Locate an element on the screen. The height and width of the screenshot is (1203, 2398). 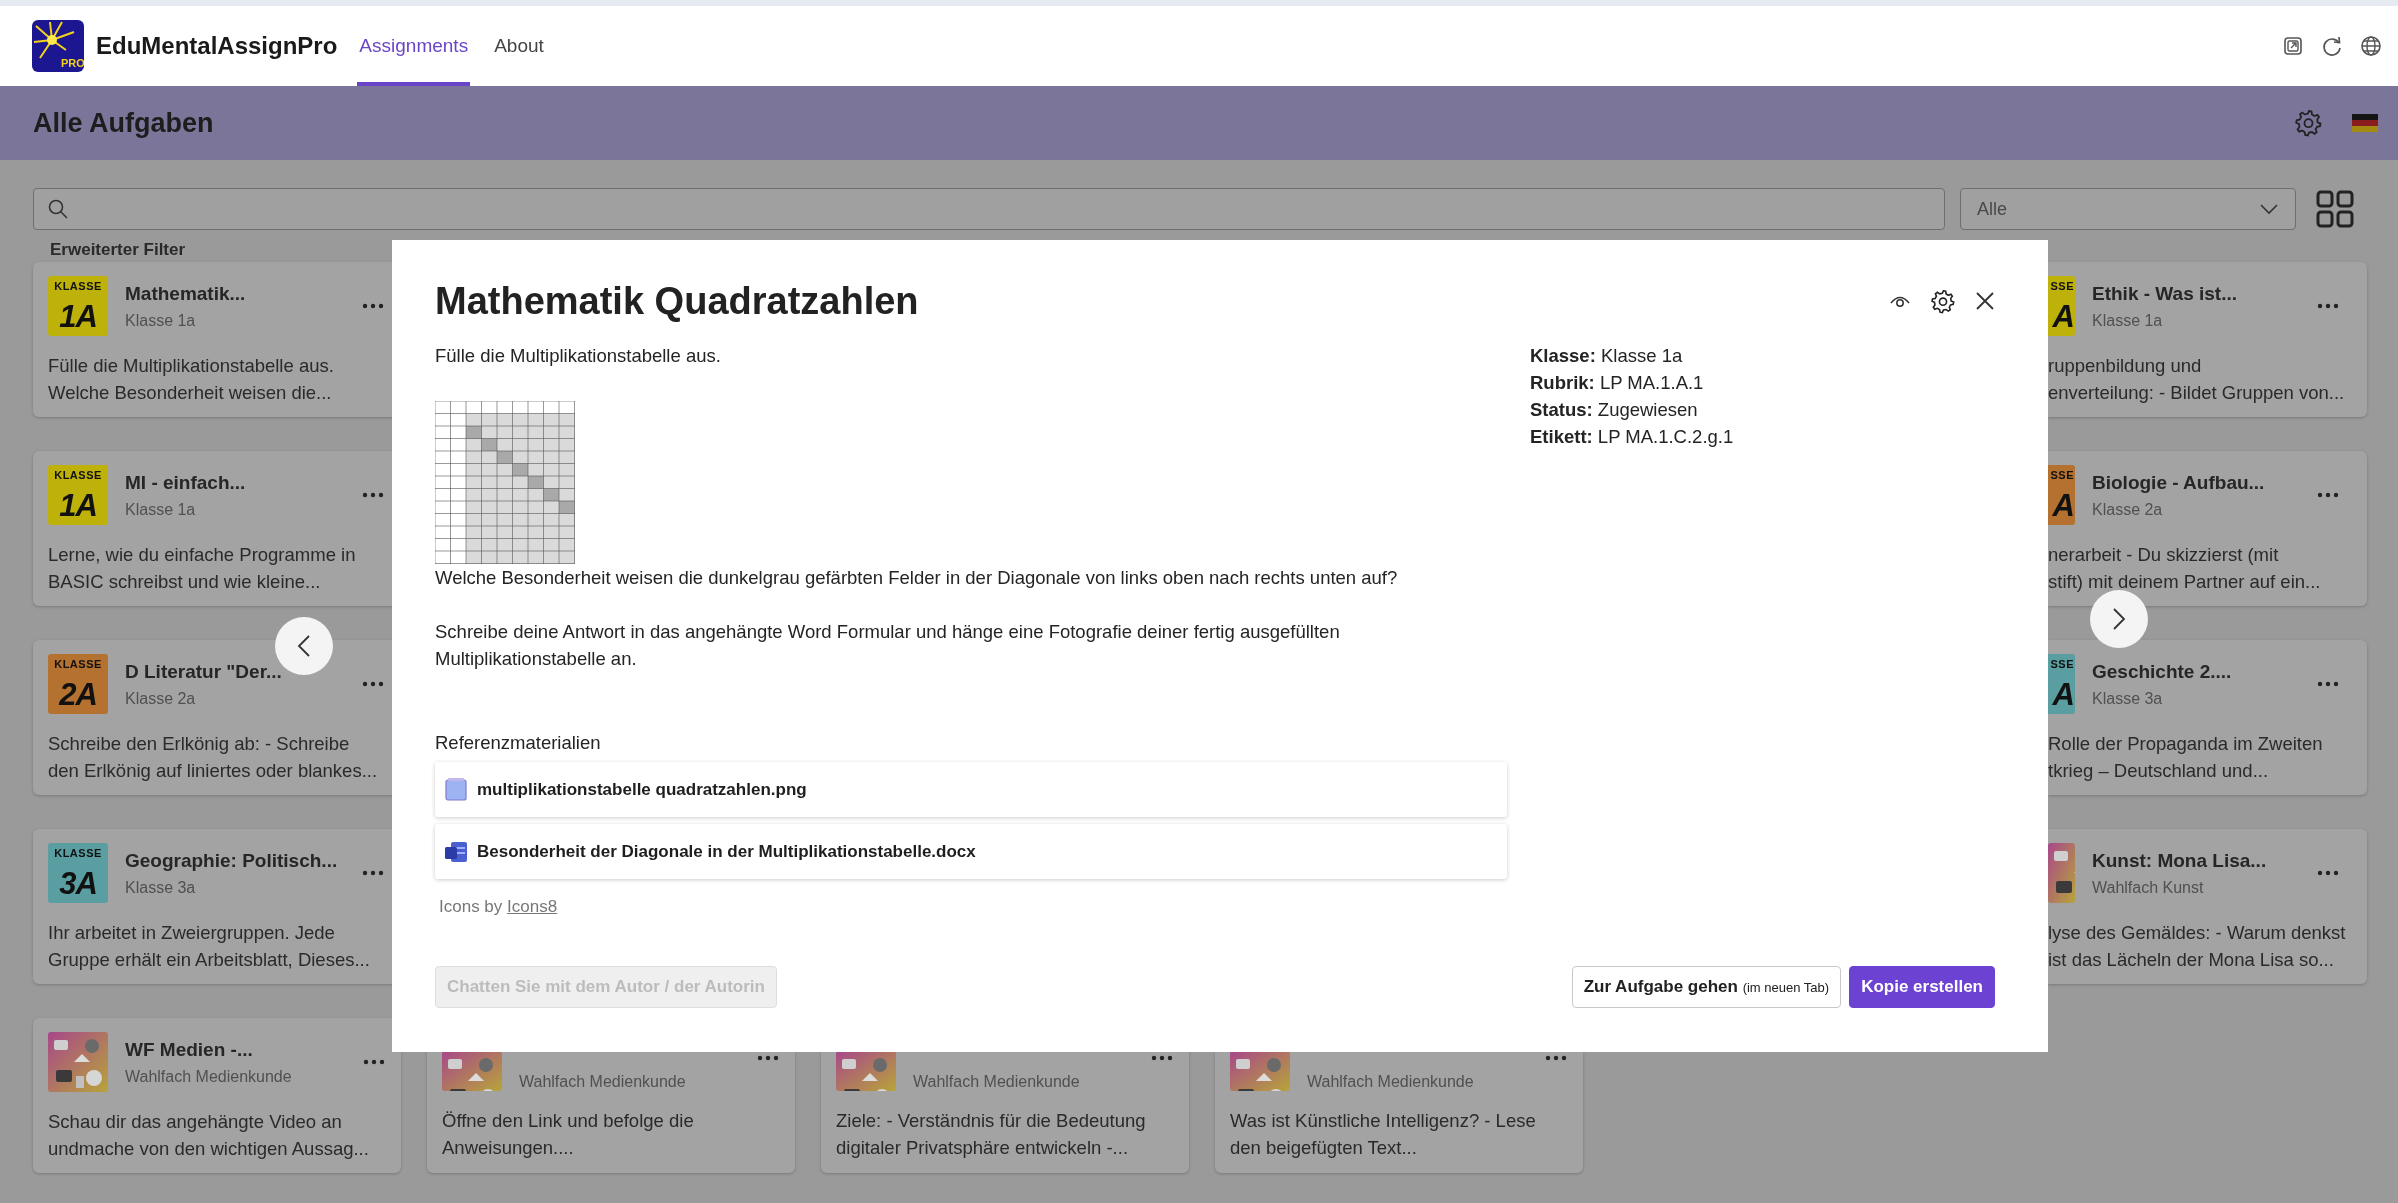
badge-grade: 3A is located at coordinates (78, 884).